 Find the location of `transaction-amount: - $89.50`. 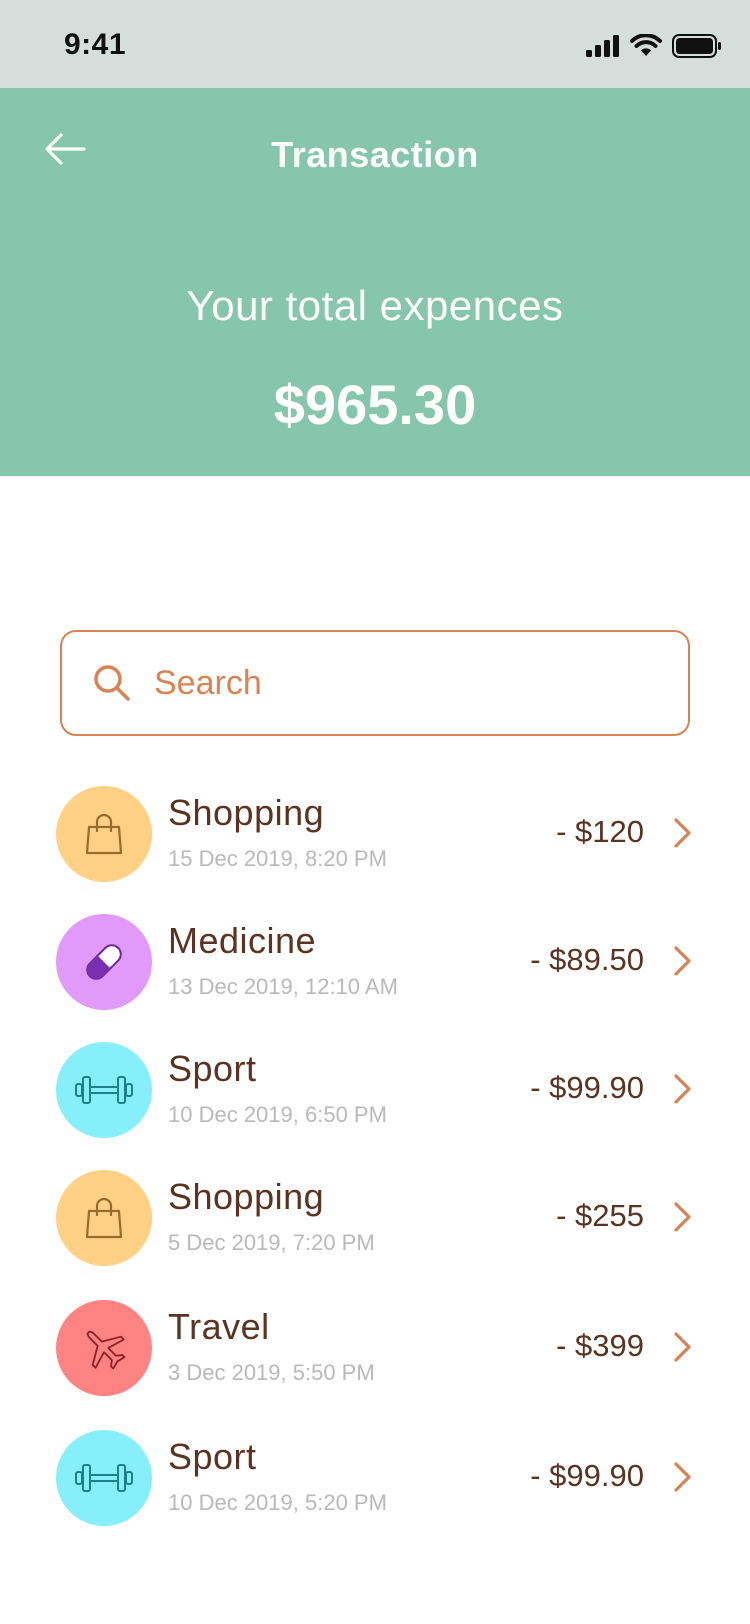

transaction-amount: - $89.50 is located at coordinates (587, 959).